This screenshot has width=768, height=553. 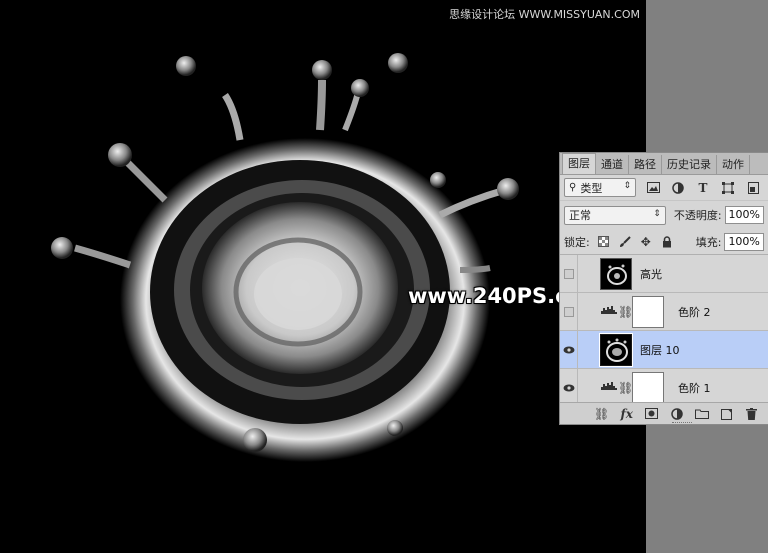 I want to click on folder-icon, so click(x=701, y=414).